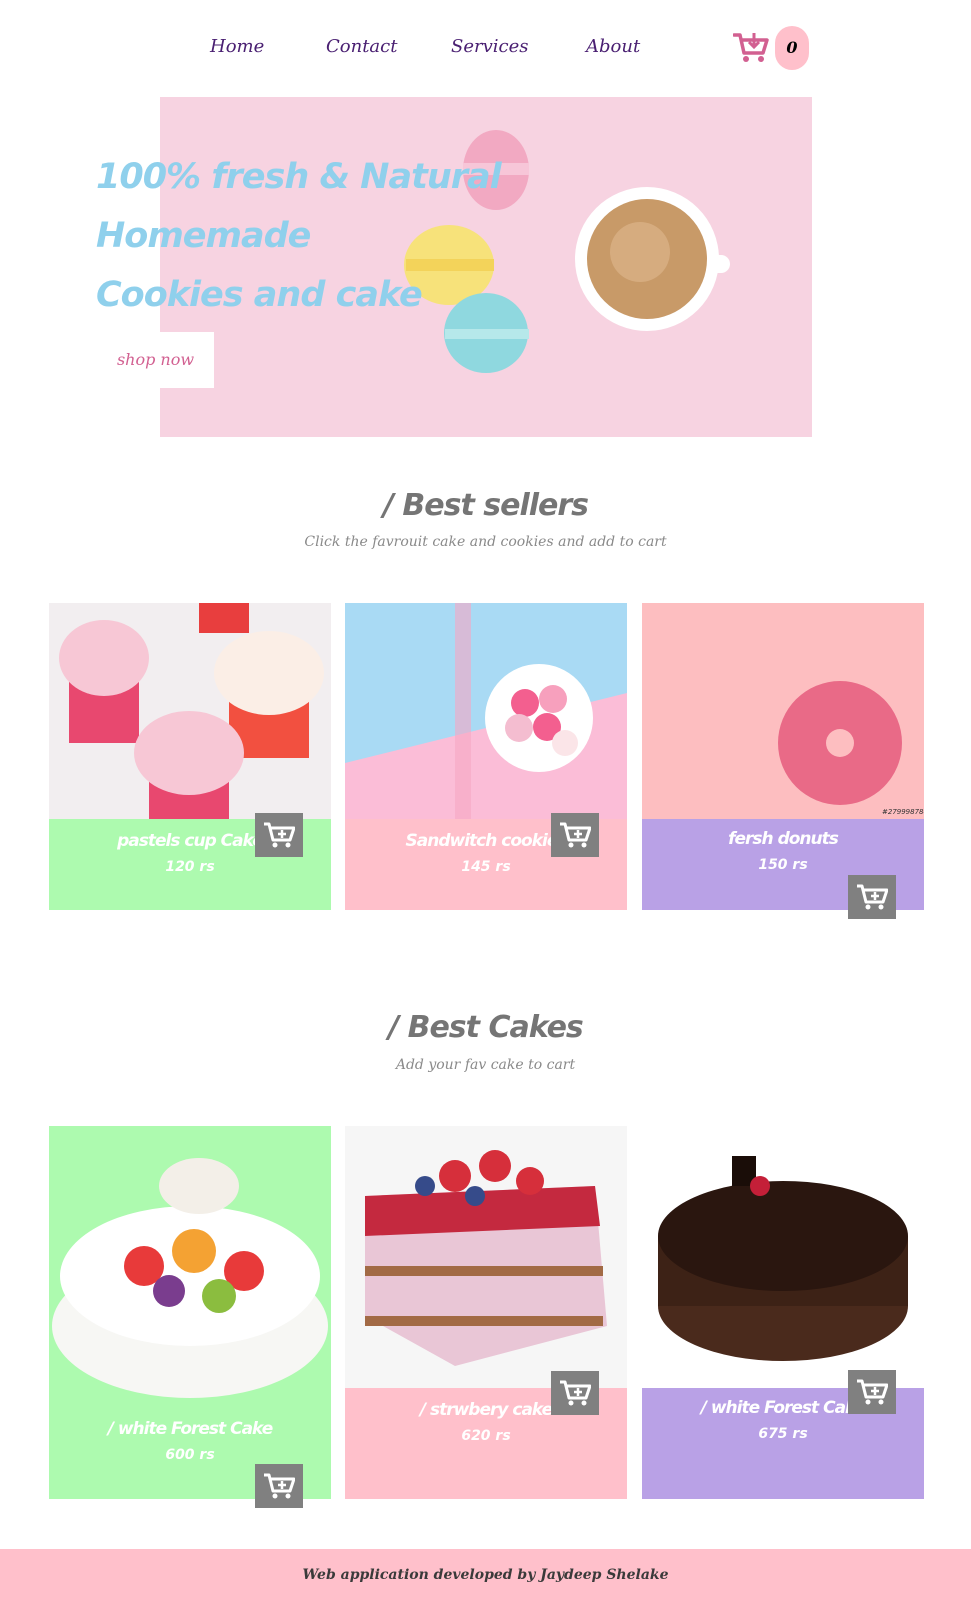 The height and width of the screenshot is (1601, 971). Describe the element at coordinates (489, 46) in the screenshot. I see `nav-link-services: Services` at that location.